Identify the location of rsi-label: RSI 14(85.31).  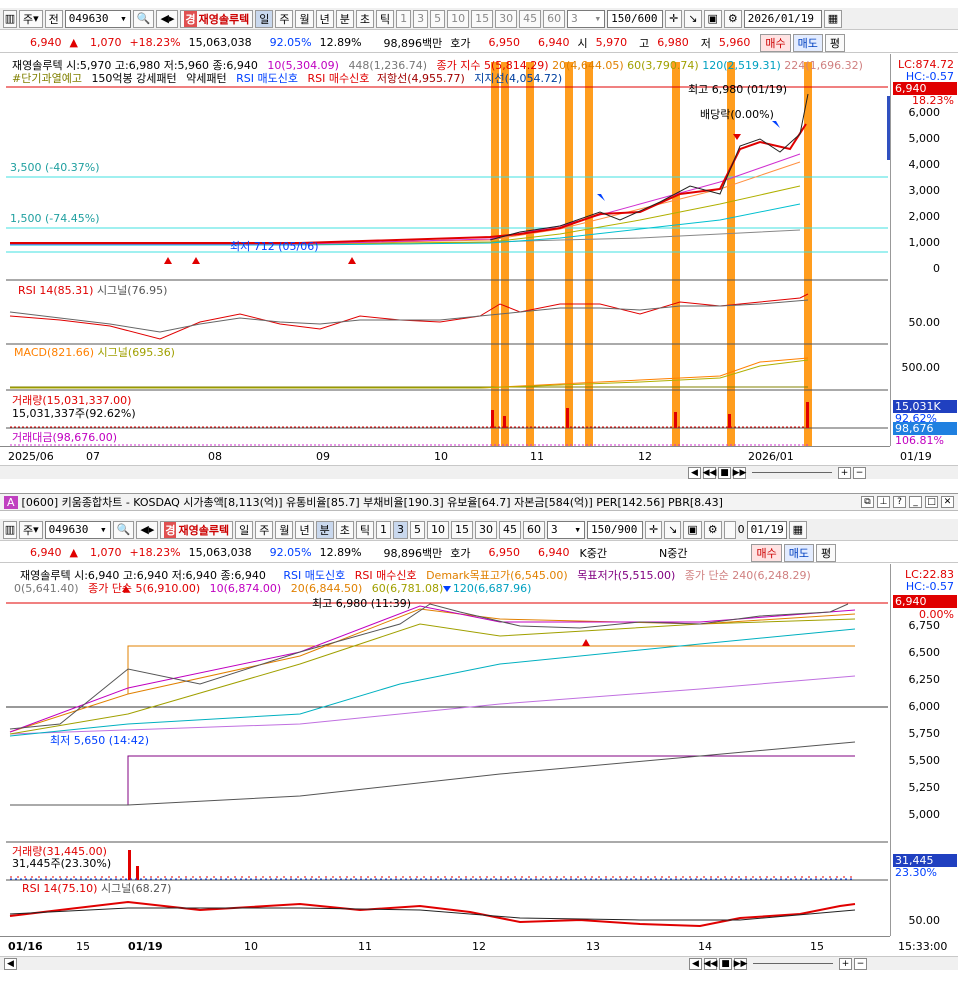
(55, 290).